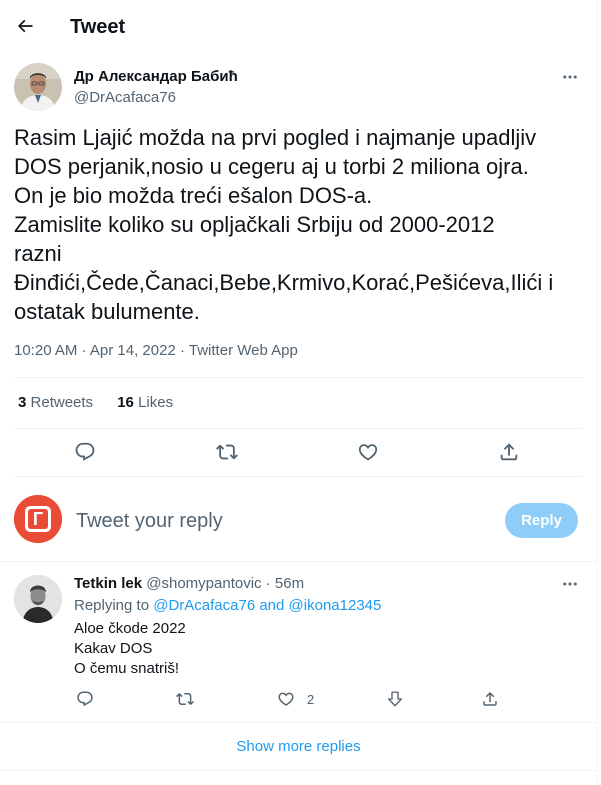 This screenshot has width=601, height=785. Describe the element at coordinates (204, 605) in the screenshot. I see `mention-link: @DrAcafaca76` at that location.